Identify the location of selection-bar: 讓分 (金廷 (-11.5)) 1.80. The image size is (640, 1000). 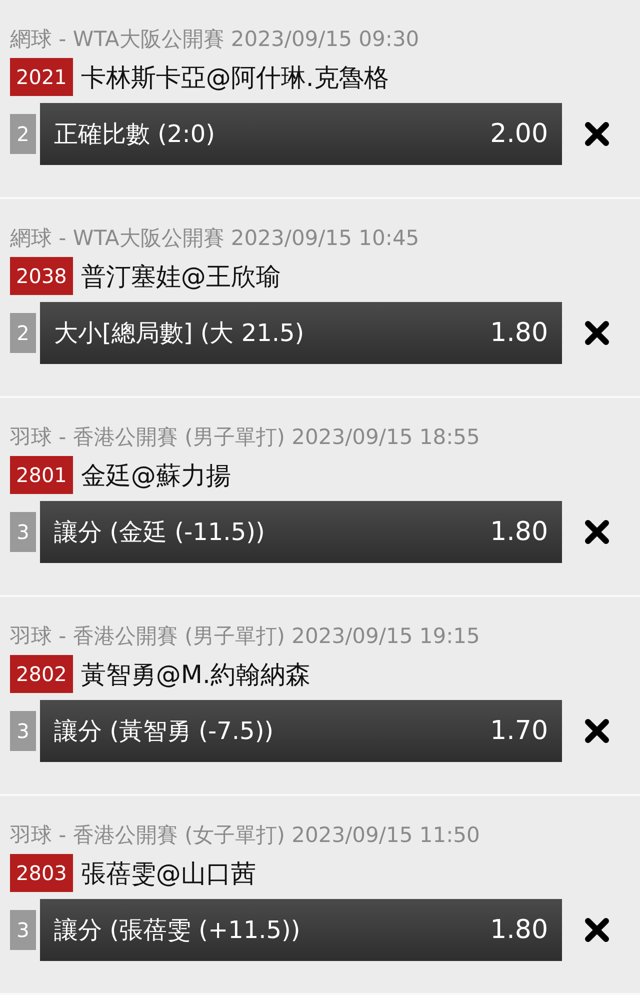
(301, 532).